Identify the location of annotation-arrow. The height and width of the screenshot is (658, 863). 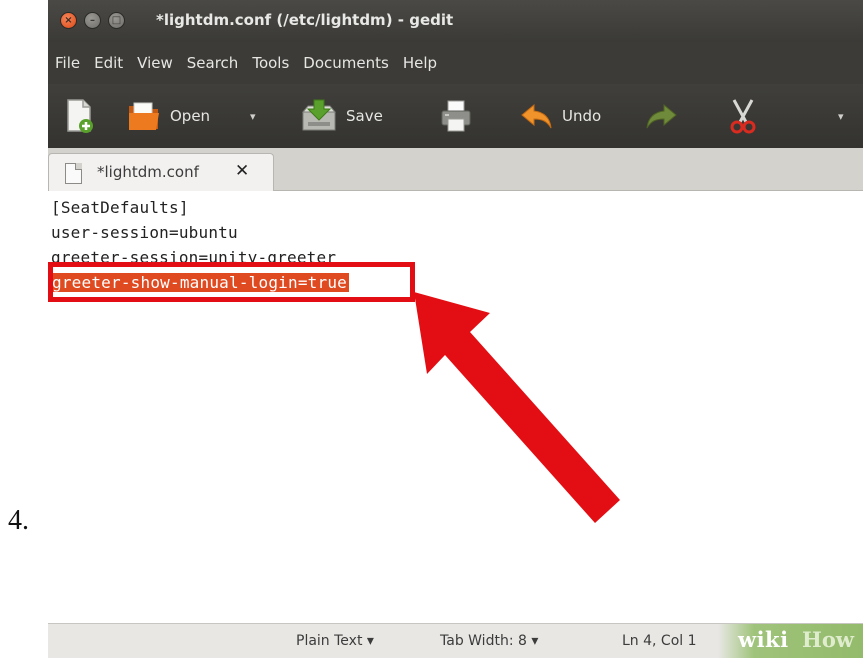
(517, 407).